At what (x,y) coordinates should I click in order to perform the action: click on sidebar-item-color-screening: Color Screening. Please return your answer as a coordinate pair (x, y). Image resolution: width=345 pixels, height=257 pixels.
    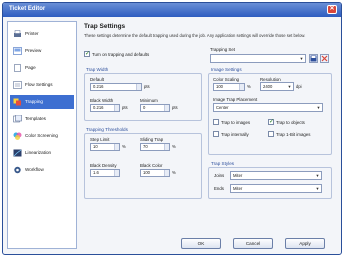
    Looking at the image, I should click on (42, 136).